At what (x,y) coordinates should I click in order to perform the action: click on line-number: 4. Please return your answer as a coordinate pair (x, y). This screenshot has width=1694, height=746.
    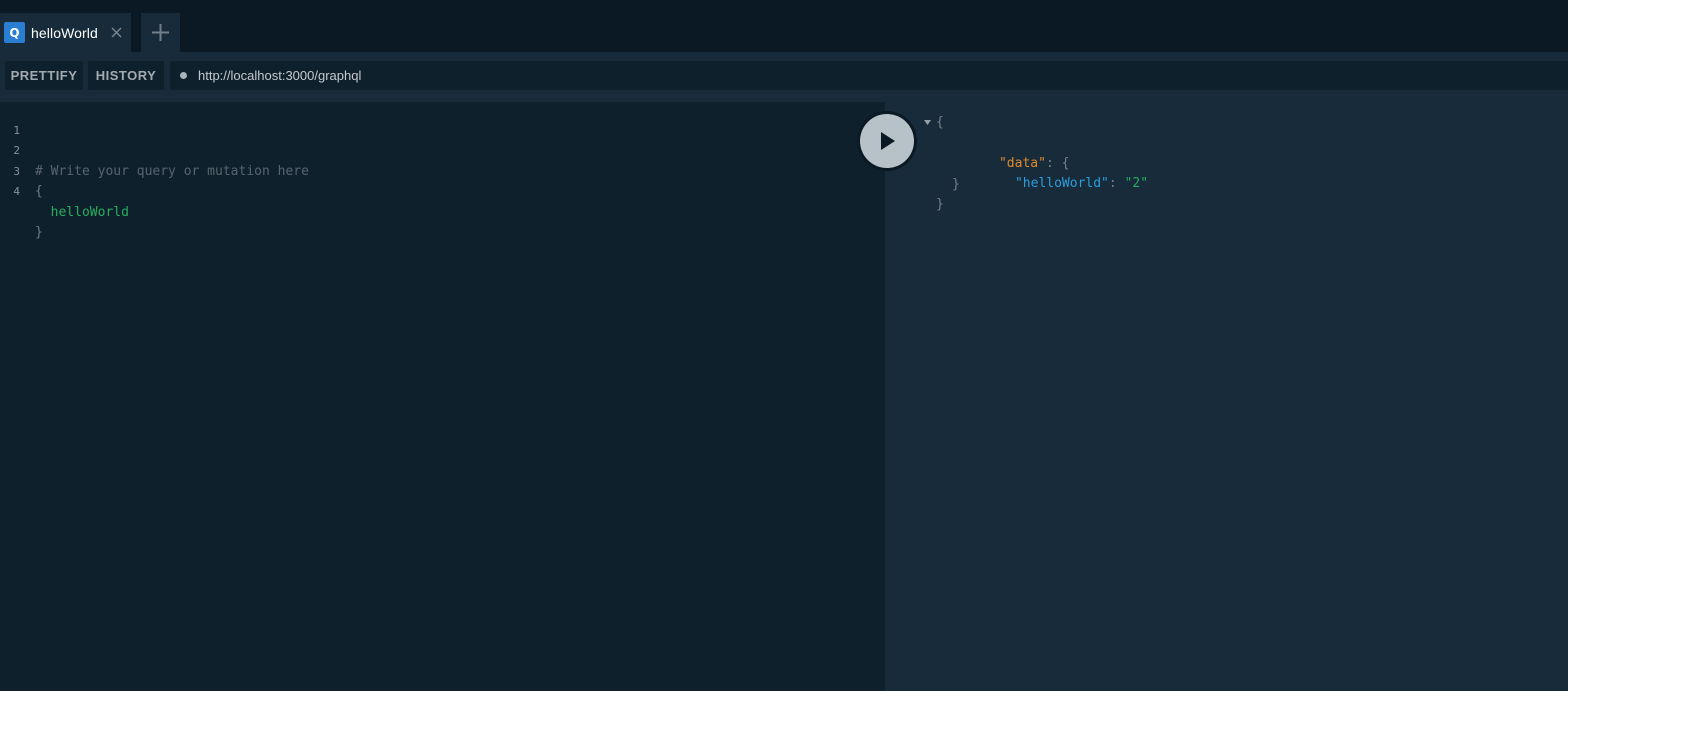
    Looking at the image, I should click on (16, 191).